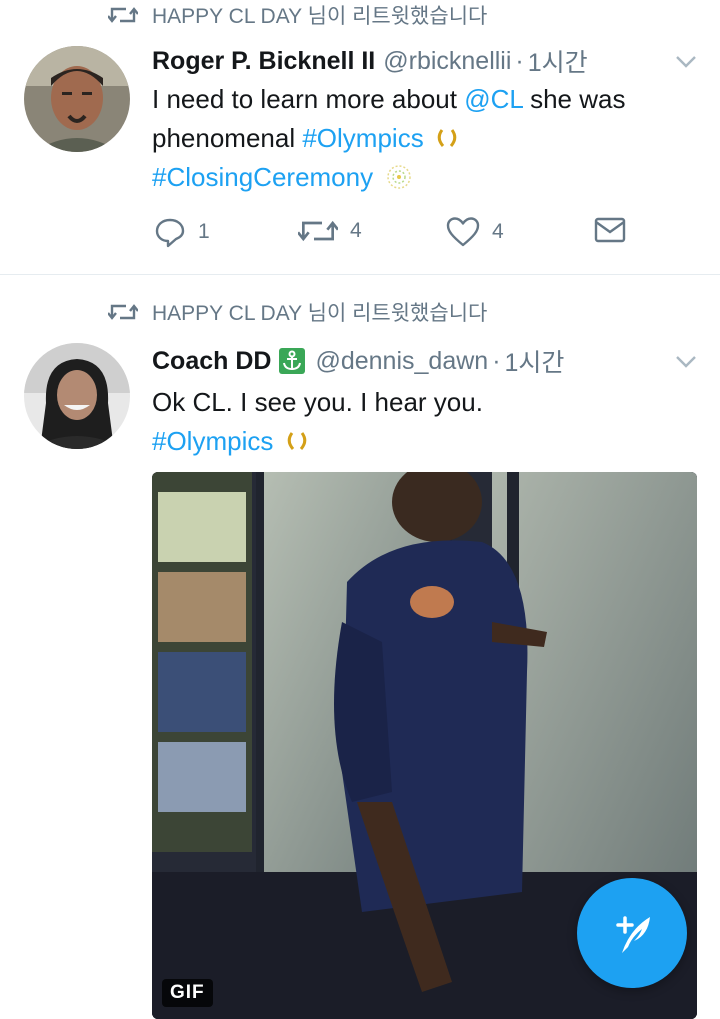 This screenshot has height=1019, width=720. I want to click on like-count: 4, so click(498, 231).